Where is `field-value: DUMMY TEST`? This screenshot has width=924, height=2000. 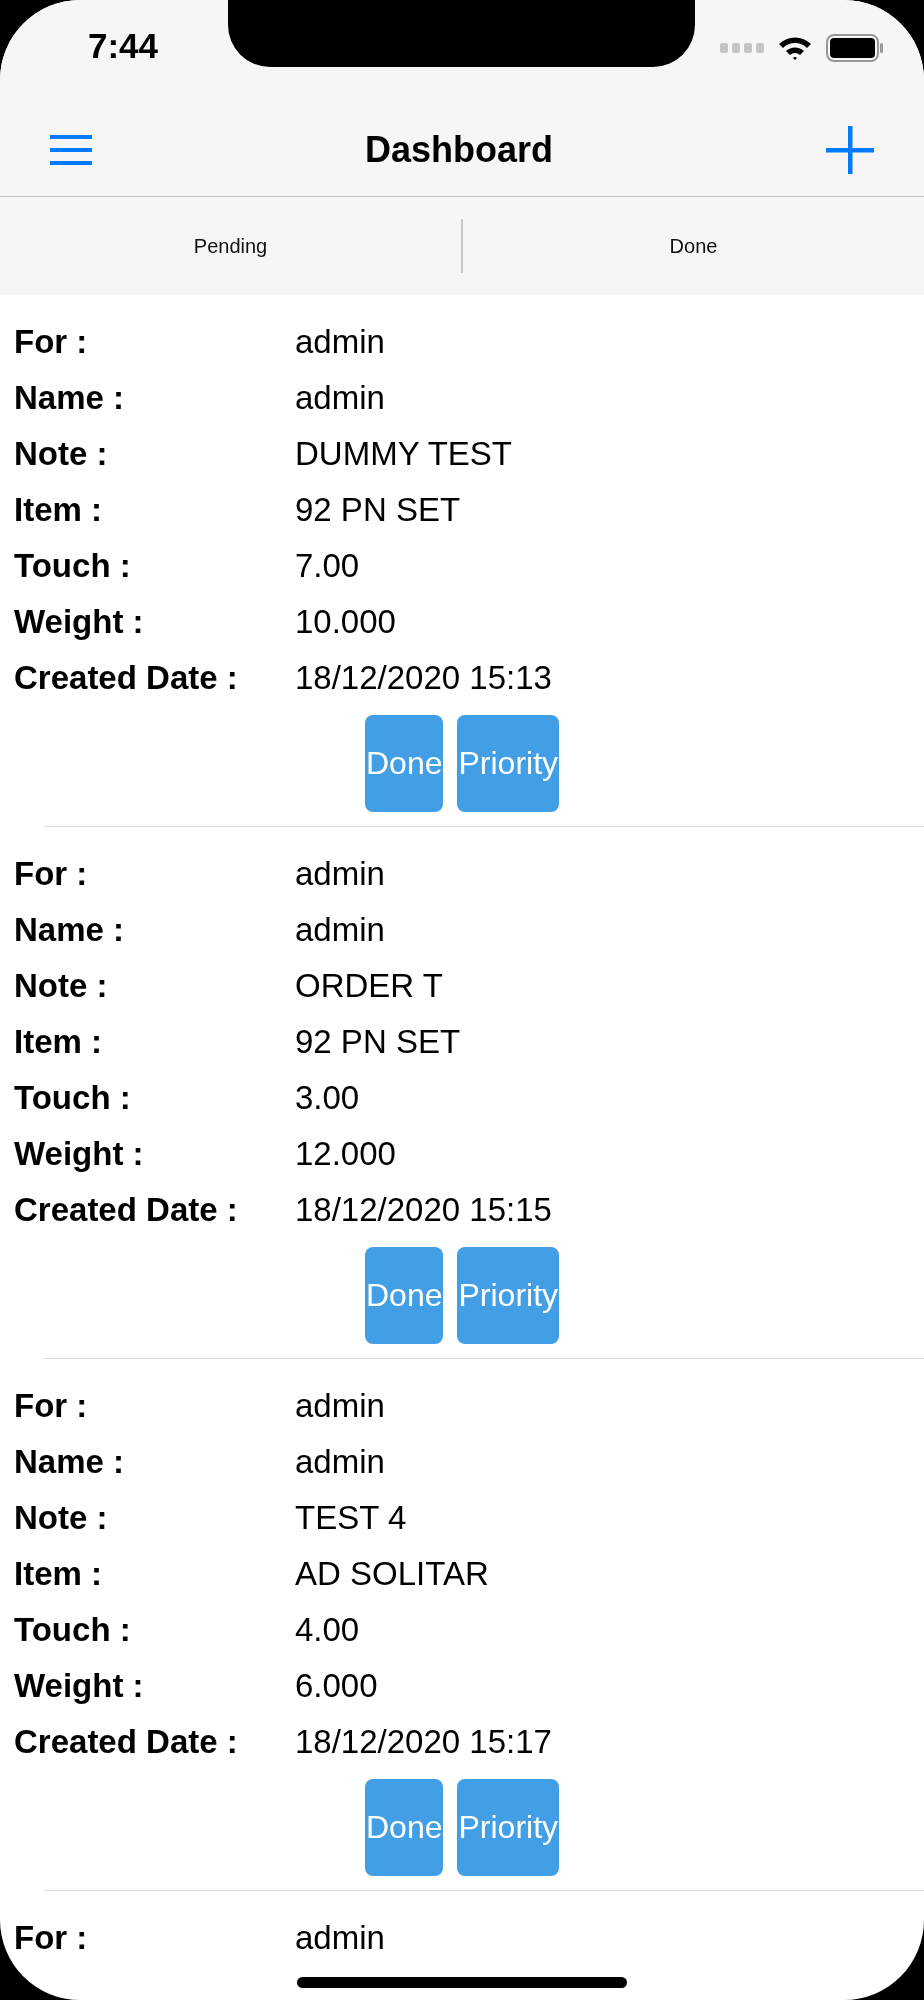
field-value: DUMMY TEST is located at coordinates (403, 454).